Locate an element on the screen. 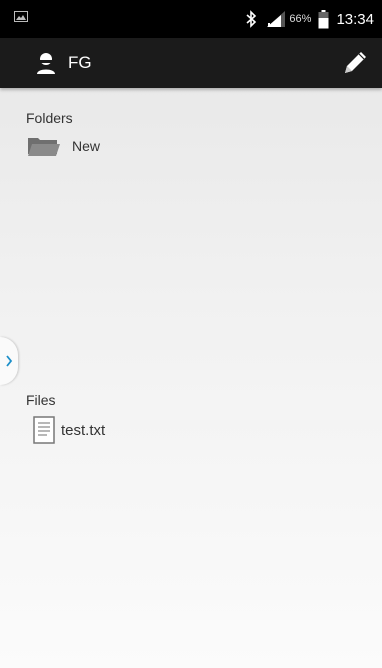 This screenshot has width=382, height=668. chevron-right-icon is located at coordinates (9, 361).